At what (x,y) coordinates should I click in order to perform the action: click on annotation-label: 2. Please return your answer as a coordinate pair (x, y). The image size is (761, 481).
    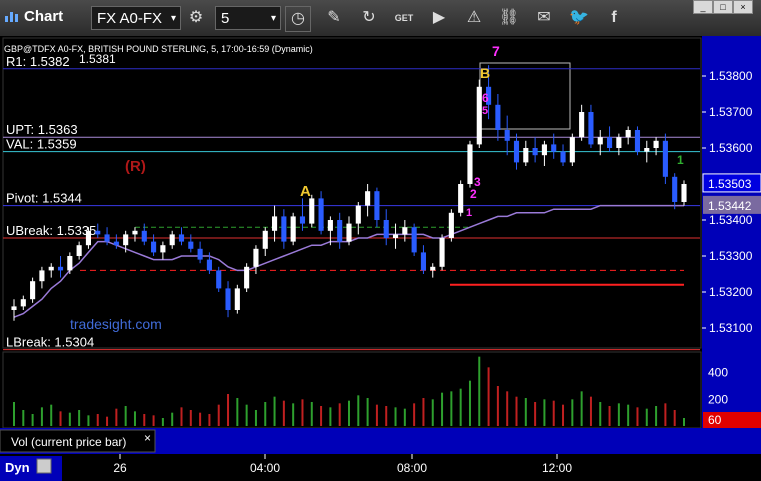
    Looking at the image, I should click on (473, 194).